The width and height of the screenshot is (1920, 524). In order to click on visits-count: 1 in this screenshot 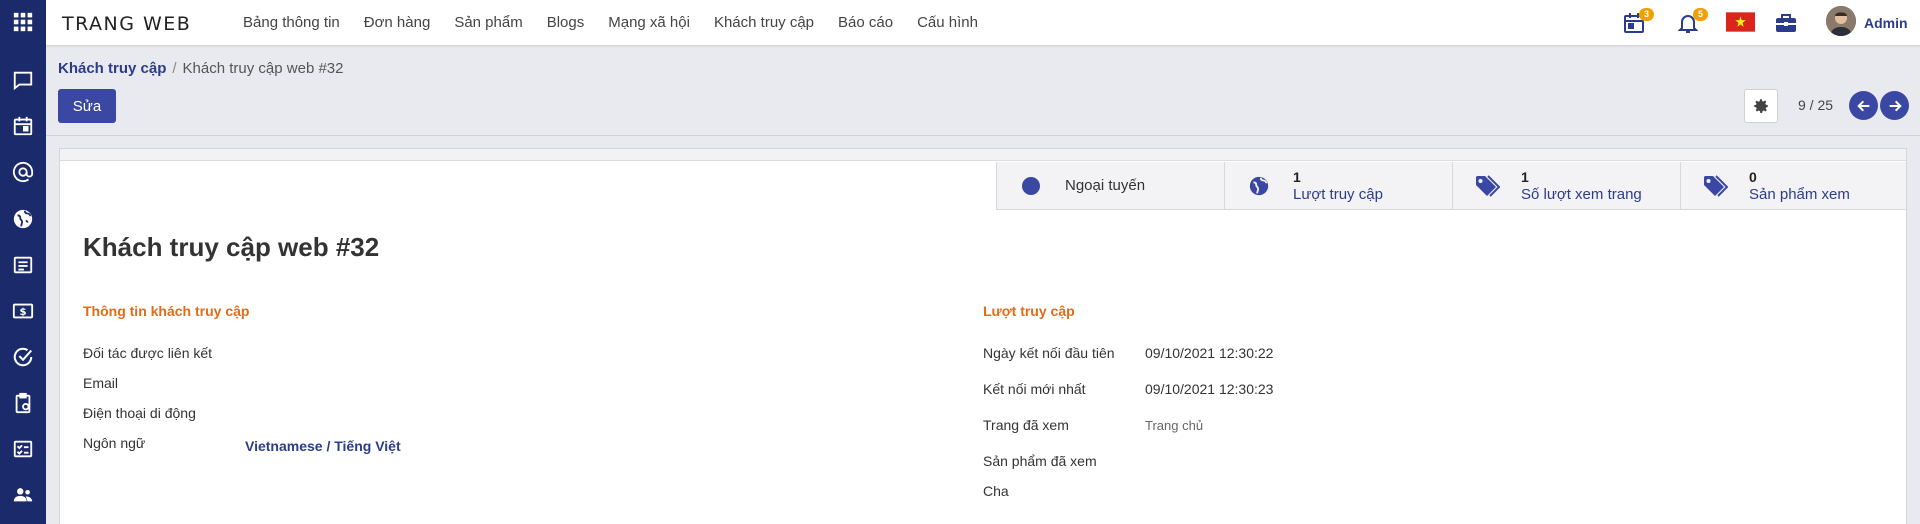, I will do `click(1297, 176)`.